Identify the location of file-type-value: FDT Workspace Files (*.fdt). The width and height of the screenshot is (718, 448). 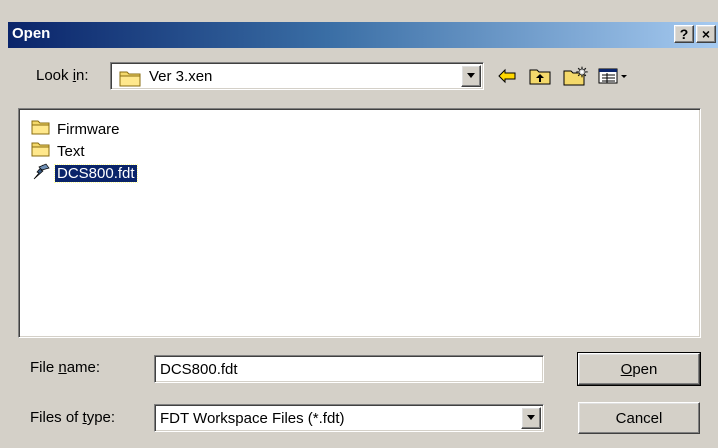
(252, 418).